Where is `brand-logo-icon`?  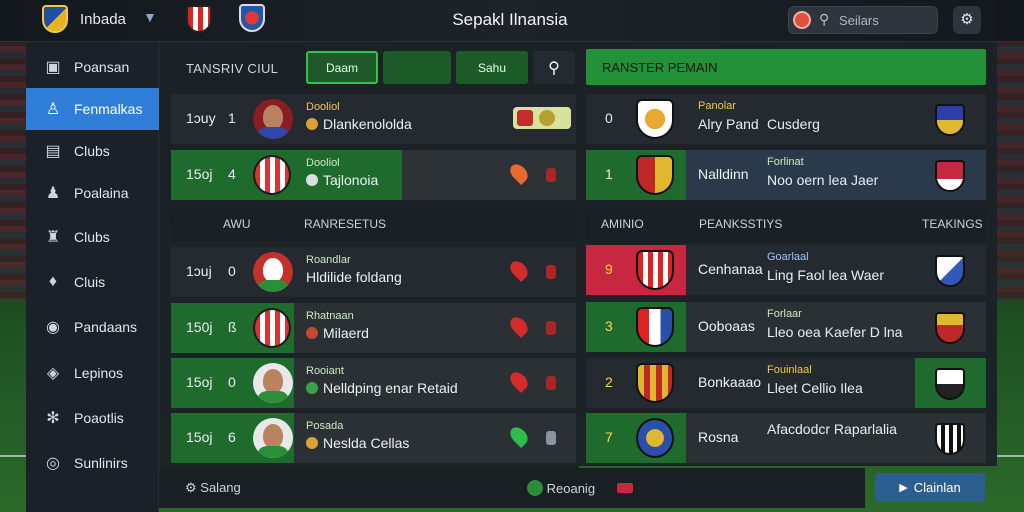 brand-logo-icon is located at coordinates (802, 20).